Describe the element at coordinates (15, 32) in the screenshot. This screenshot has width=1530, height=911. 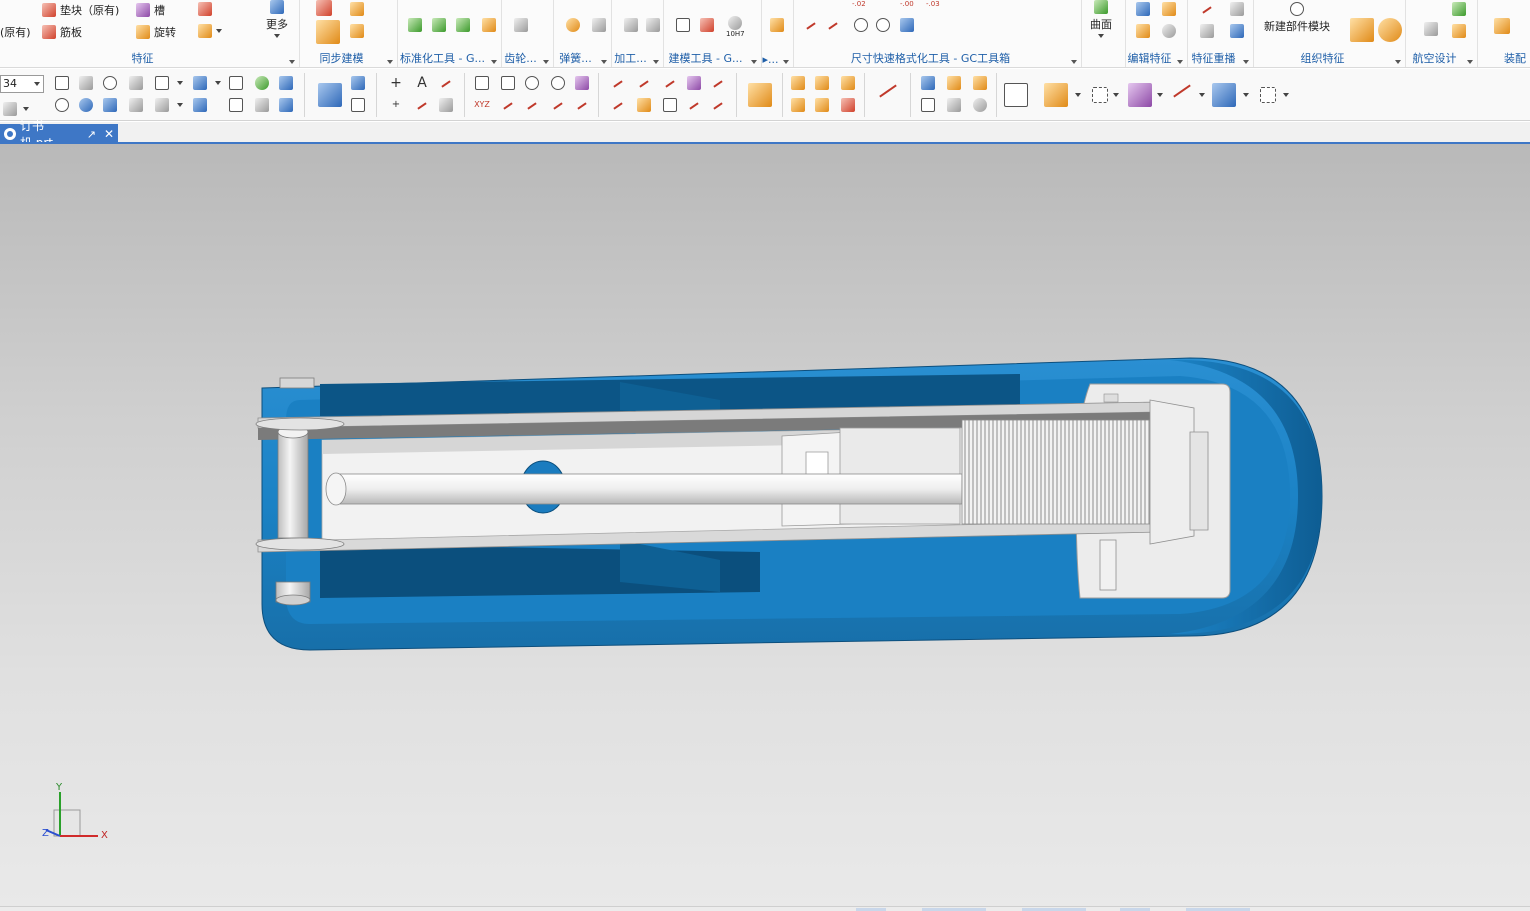
I see `feature-existing-item: (原有)` at that location.